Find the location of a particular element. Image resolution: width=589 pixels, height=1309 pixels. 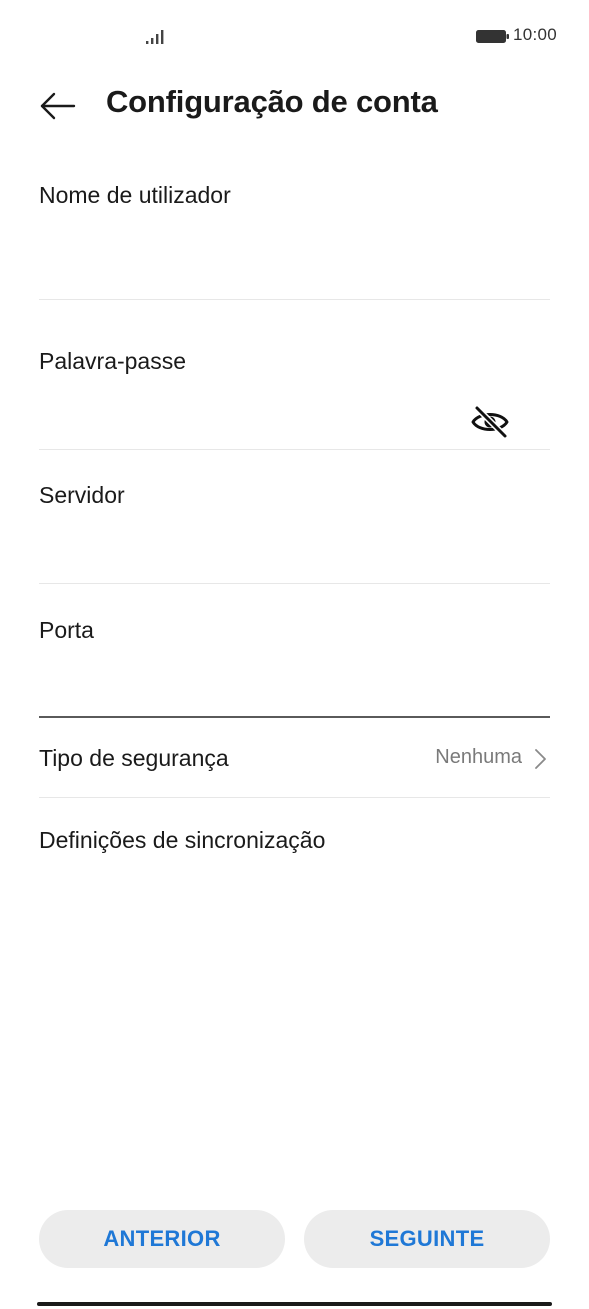

eye-off-icon is located at coordinates (490, 422).